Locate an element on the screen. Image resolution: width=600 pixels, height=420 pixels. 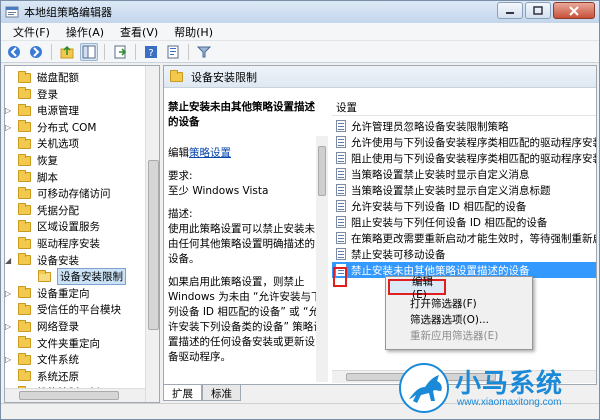
edit-prefix: 编辑 is located at coordinates (178, 153).